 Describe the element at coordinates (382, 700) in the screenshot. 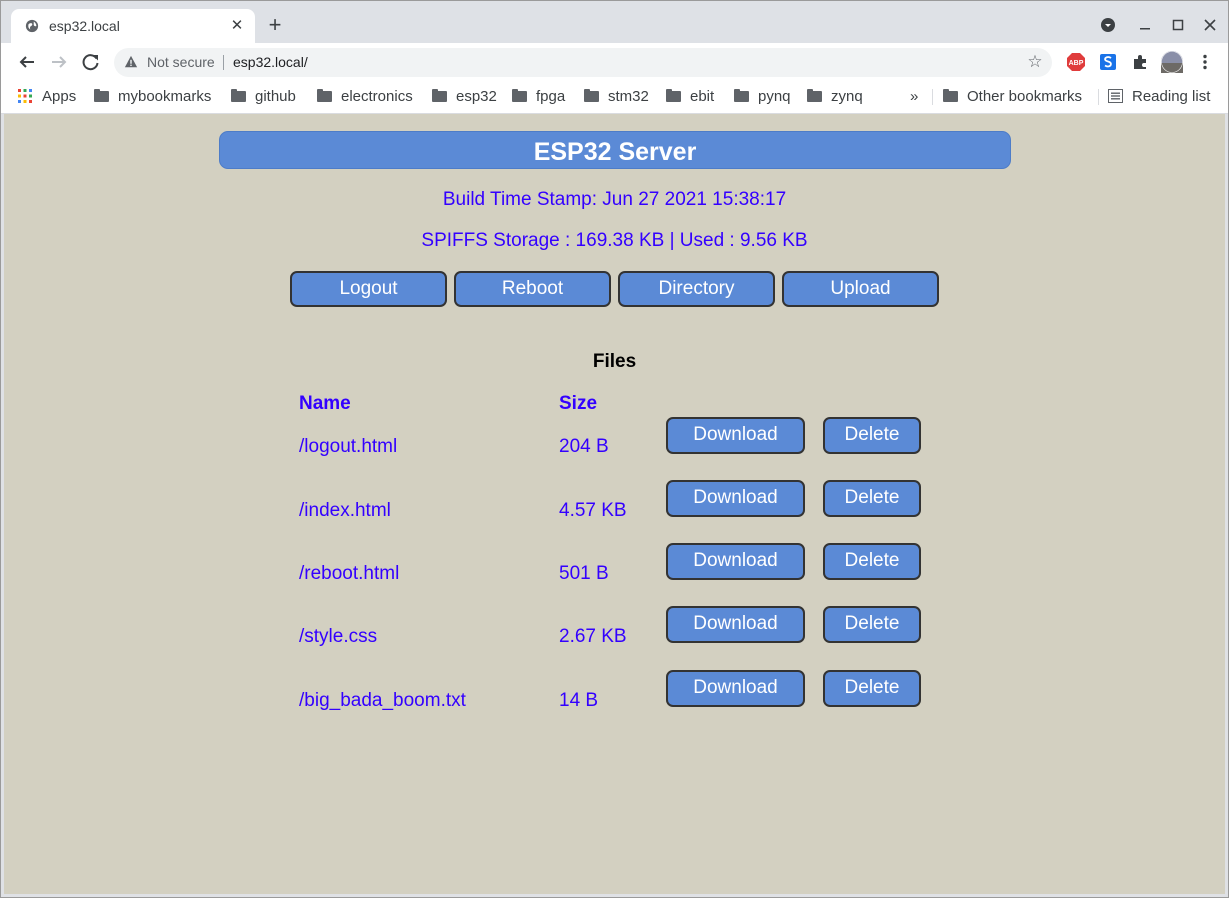

I see `file-name: /big_bada_boom.txt` at that location.